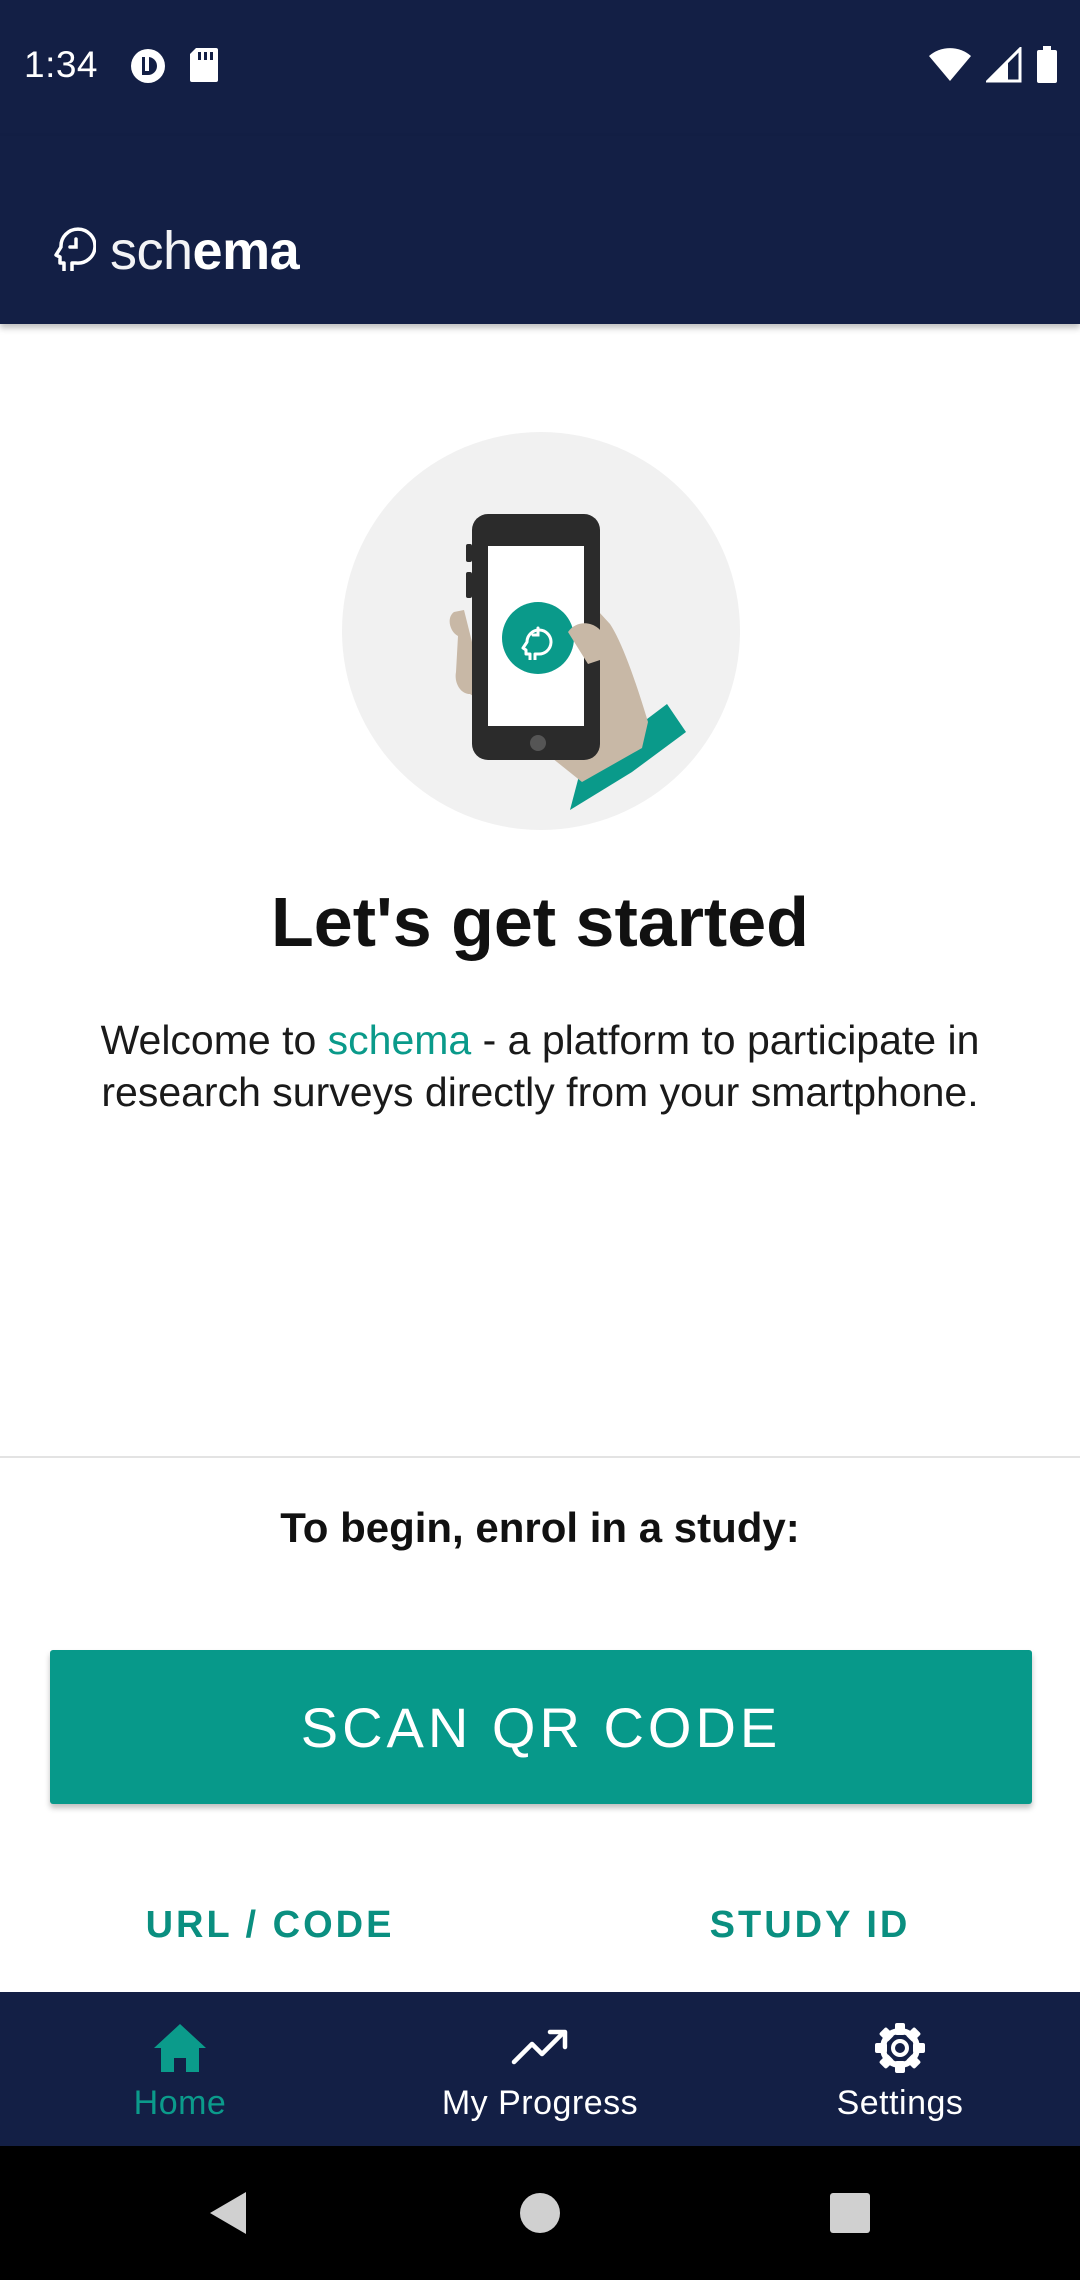 The width and height of the screenshot is (1080, 2280). I want to click on nav-item-home: Home, so click(180, 2069).